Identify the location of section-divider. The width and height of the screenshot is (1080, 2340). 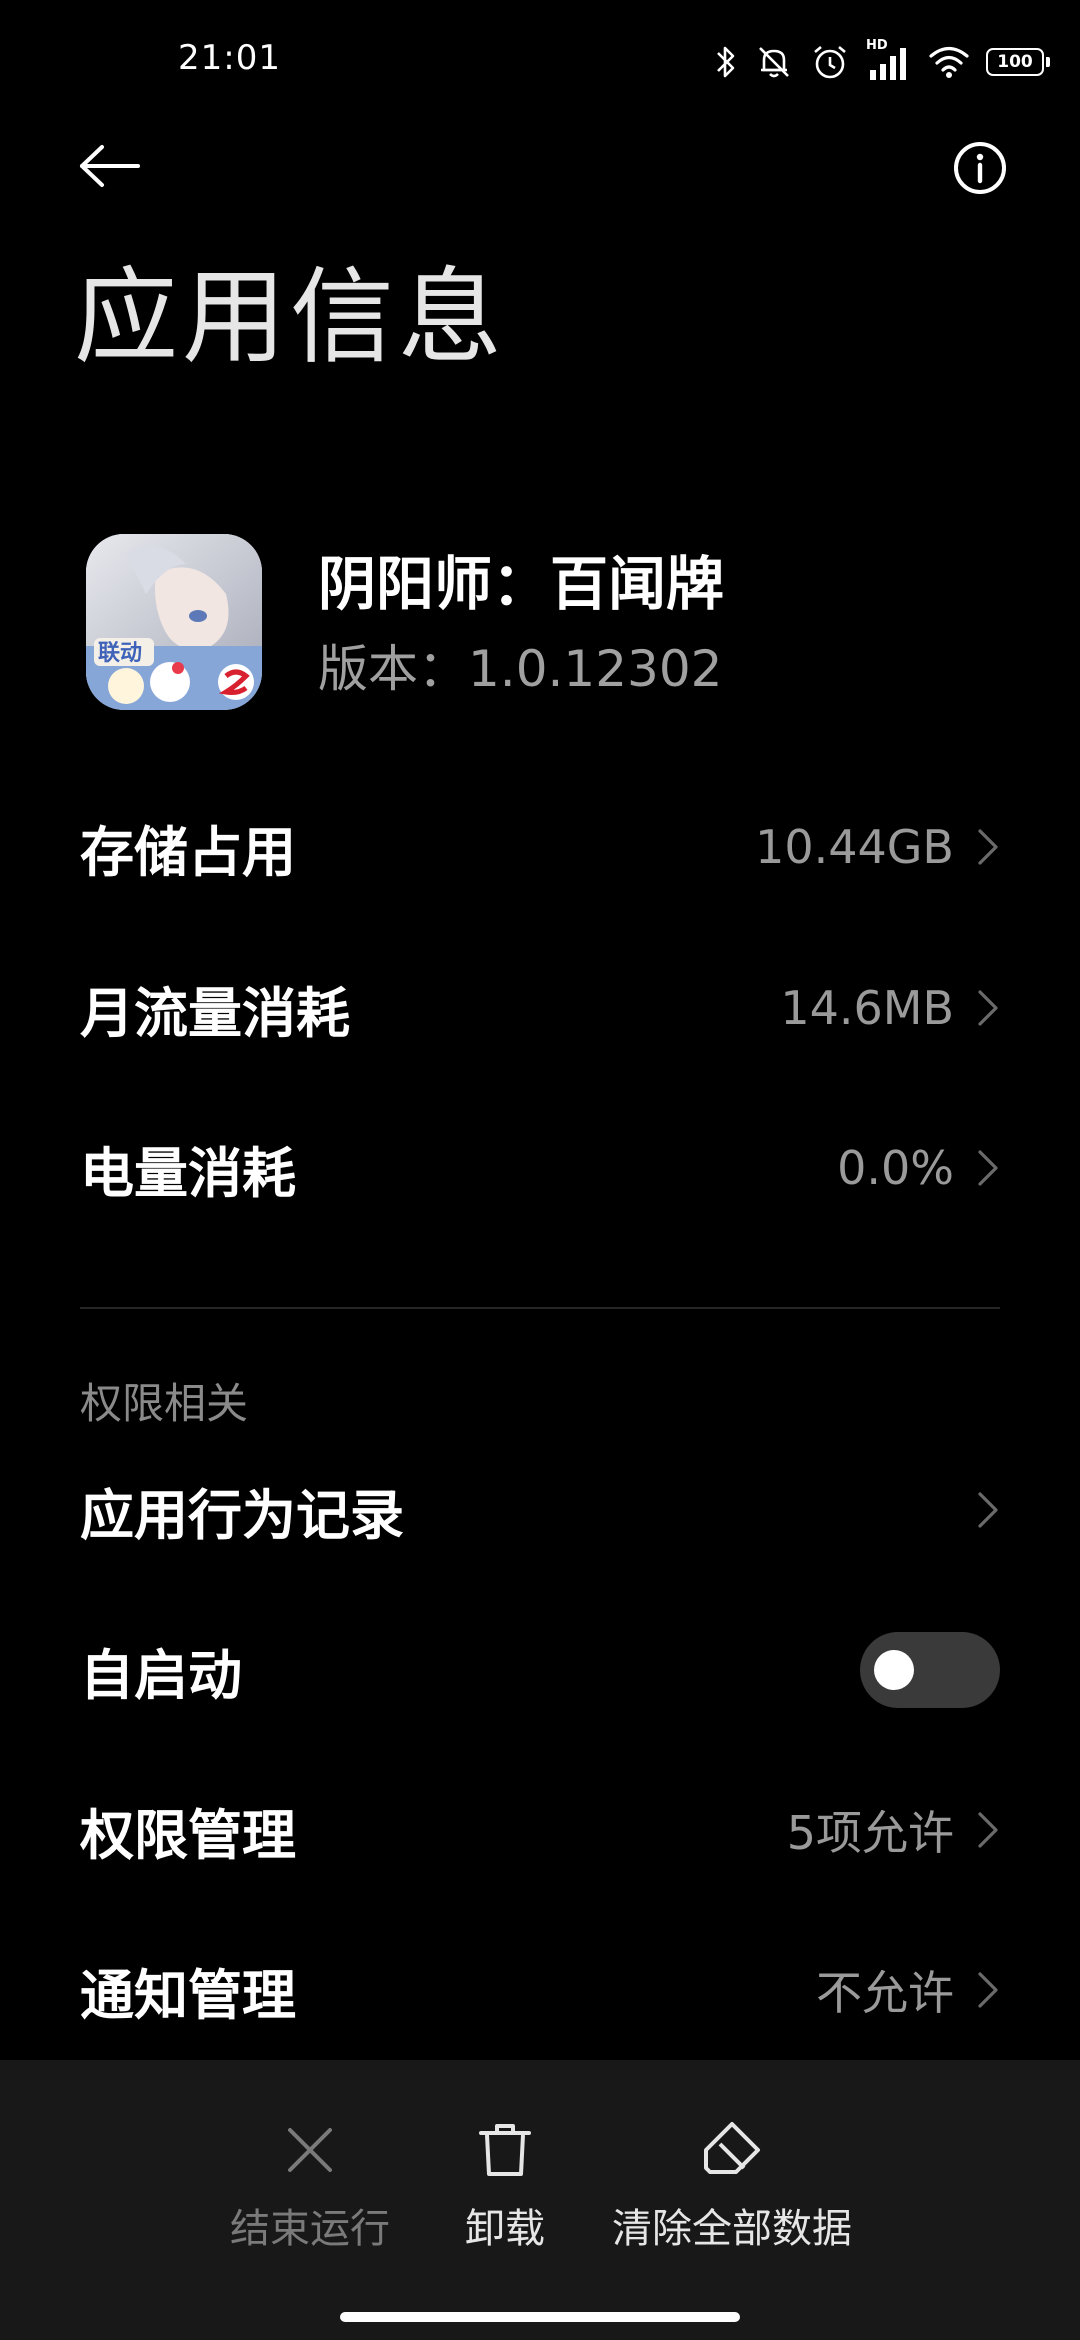
(540, 1308).